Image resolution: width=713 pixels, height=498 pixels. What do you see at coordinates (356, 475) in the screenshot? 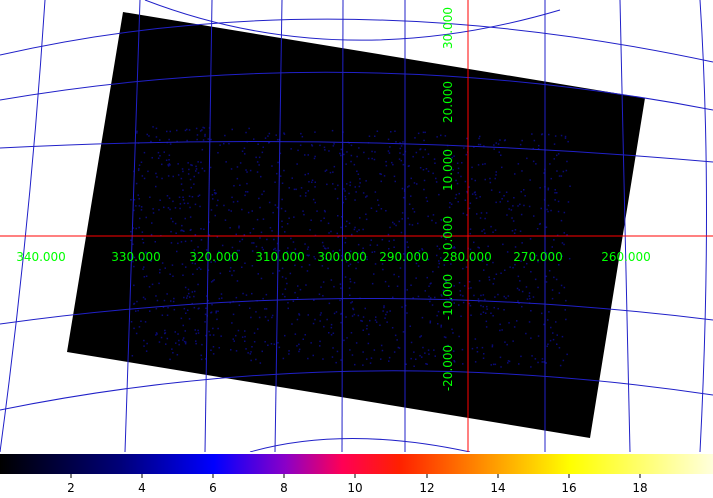
I see `colorbar: 2 4 6 8 10 12 14 16 18` at bounding box center [356, 475].